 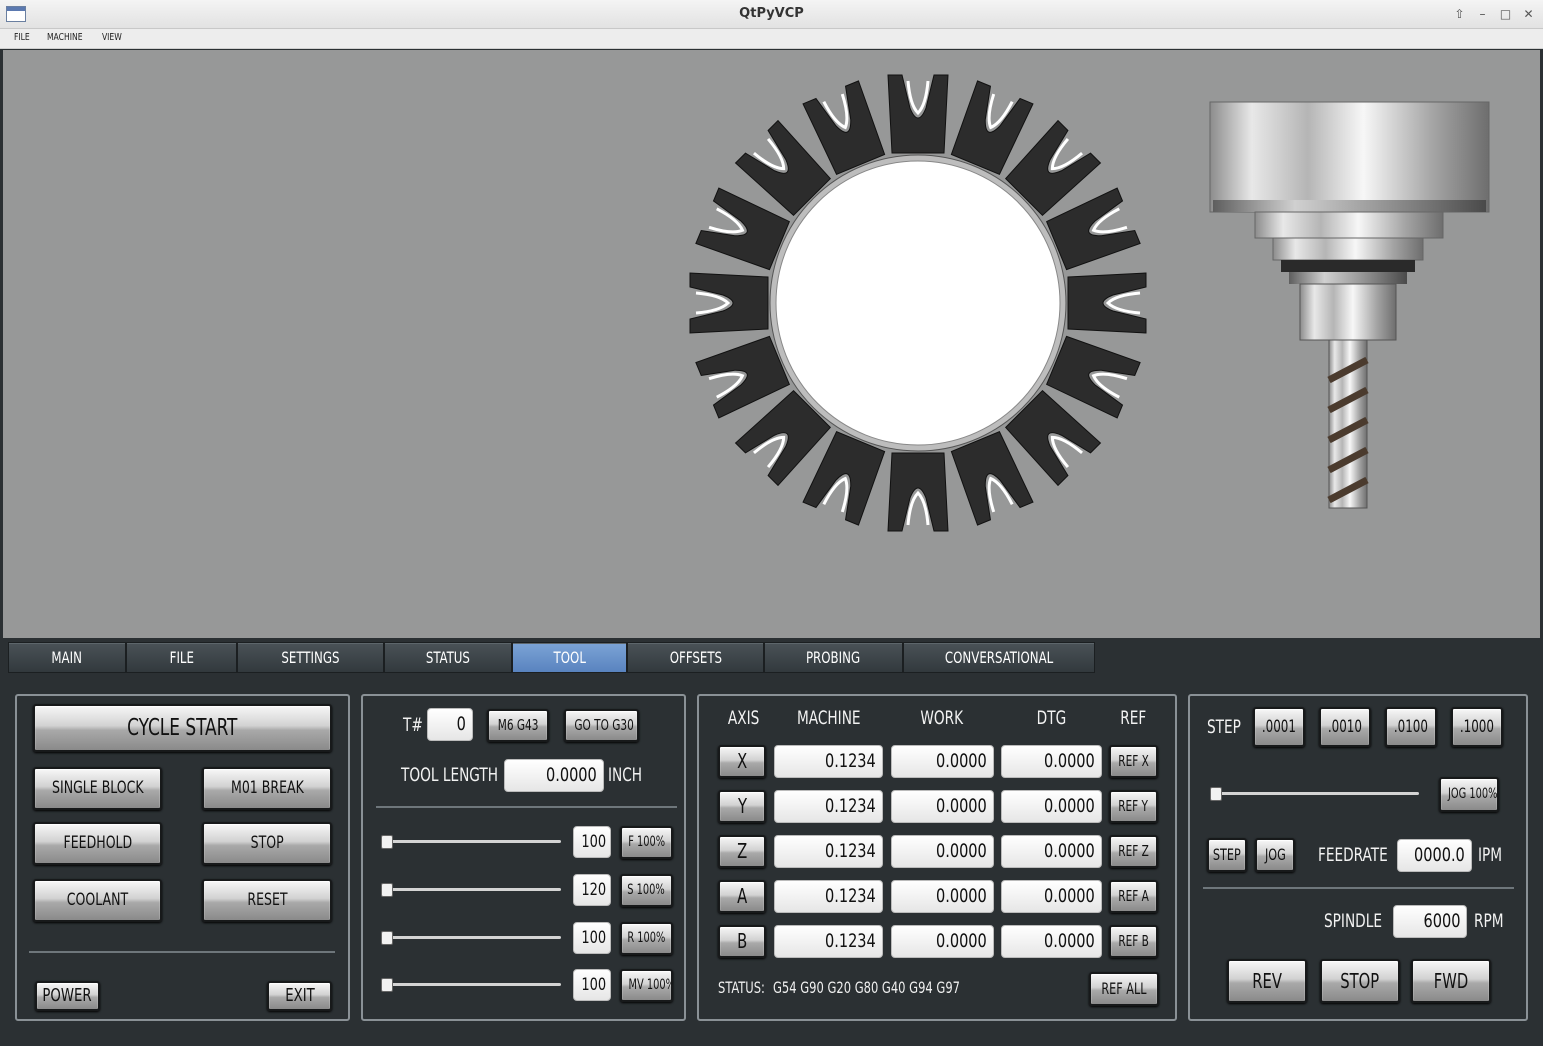 I want to click on power-button: POWER, so click(x=67, y=996).